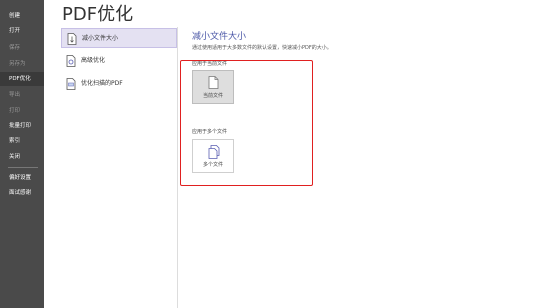 This screenshot has width=553, height=308. What do you see at coordinates (22, 126) in the screenshot?
I see `sidebar-item-batch-print: 批量打印` at bounding box center [22, 126].